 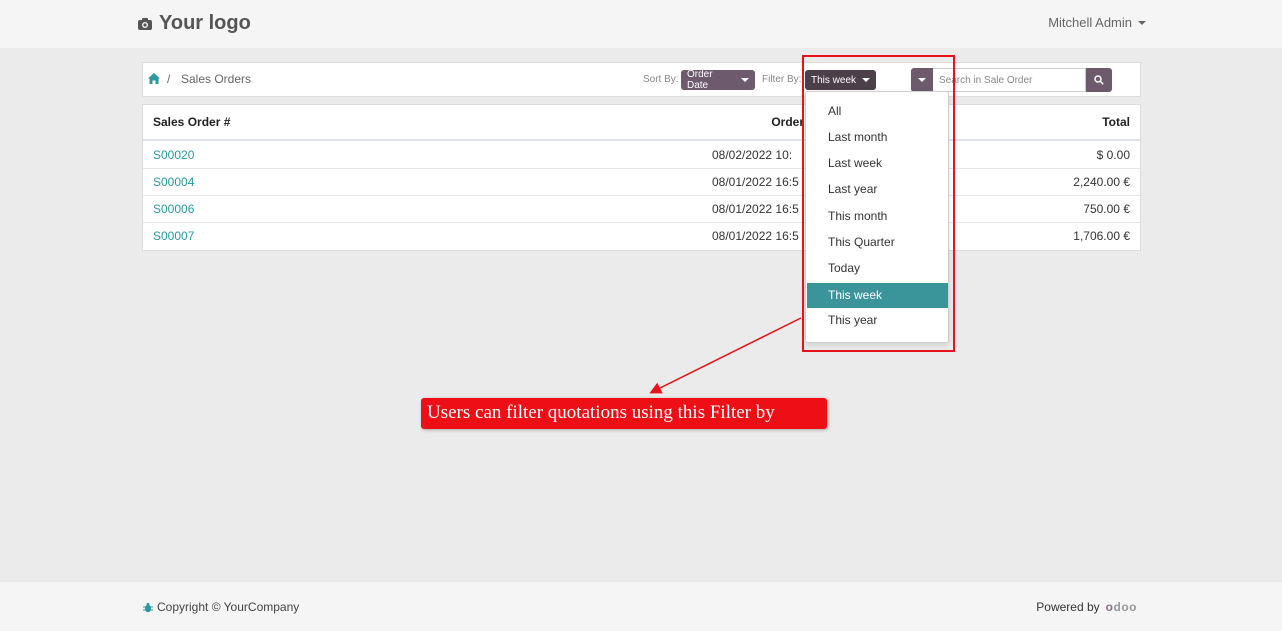 What do you see at coordinates (173, 209) in the screenshot?
I see `order-number-link: S00006` at bounding box center [173, 209].